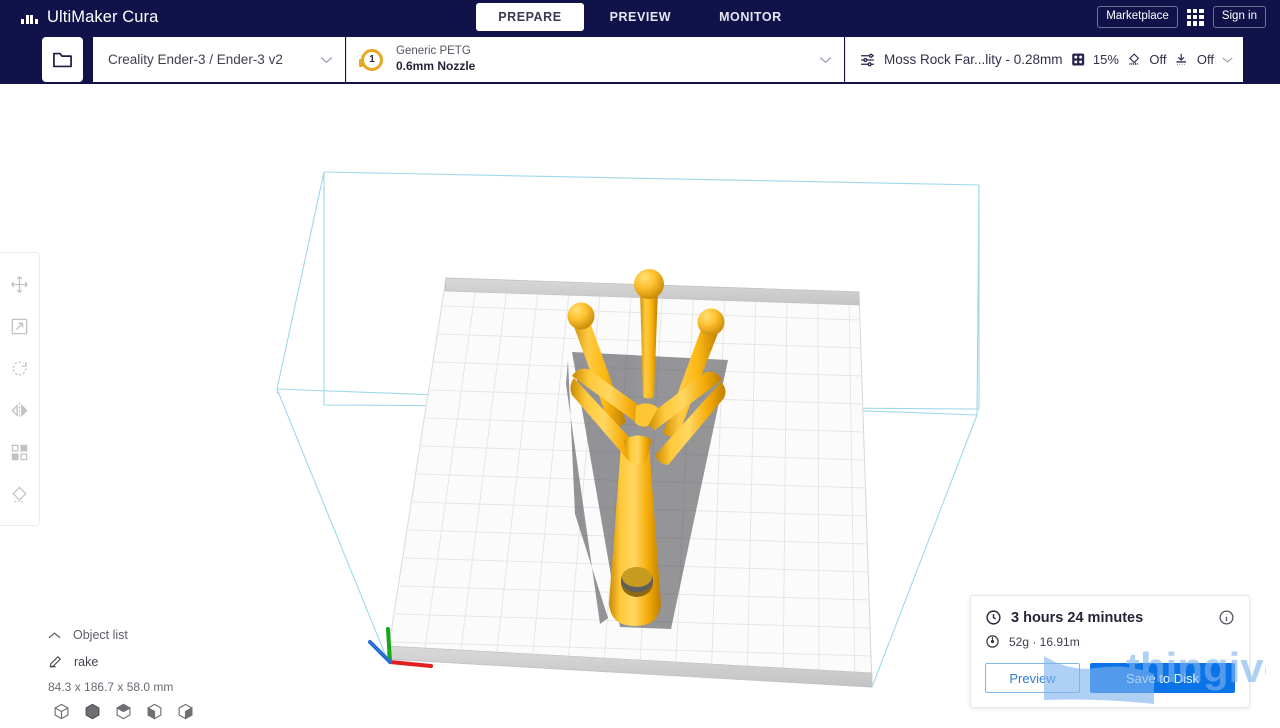  I want to click on scale-icon, so click(19, 326).